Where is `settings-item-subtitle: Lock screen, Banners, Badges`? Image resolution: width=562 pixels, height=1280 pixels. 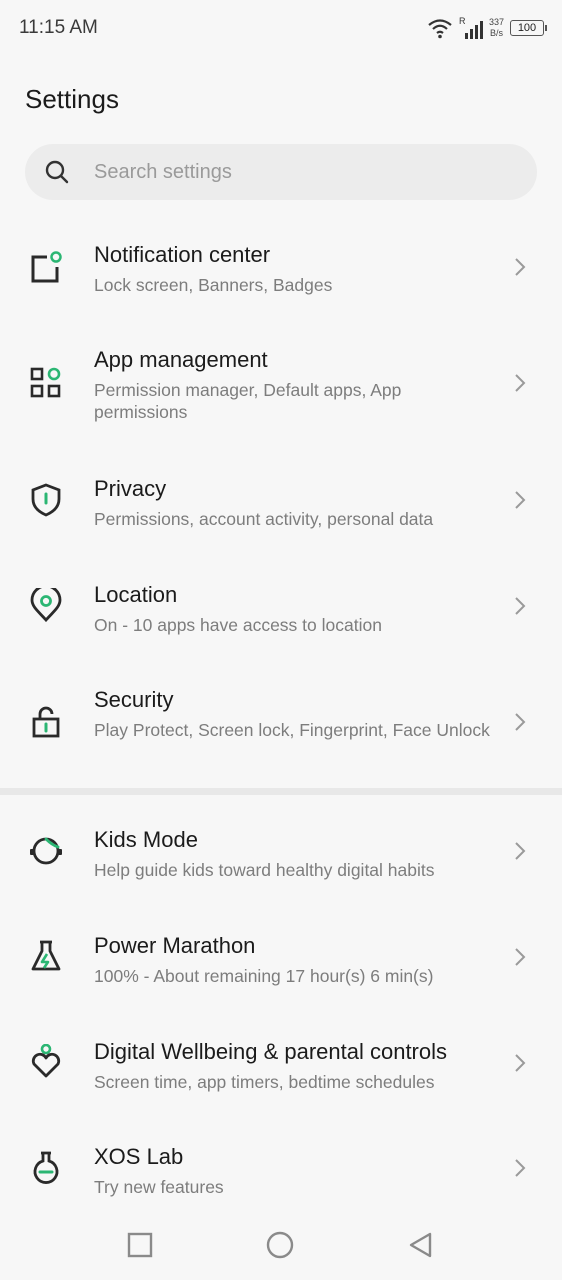
settings-item-subtitle: Lock screen, Banners, Badges is located at coordinates (213, 285).